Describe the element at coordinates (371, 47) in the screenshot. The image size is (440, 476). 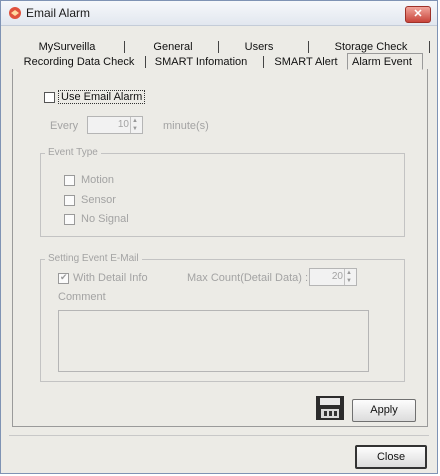
I see `tab-storage-check: Storage Check` at that location.